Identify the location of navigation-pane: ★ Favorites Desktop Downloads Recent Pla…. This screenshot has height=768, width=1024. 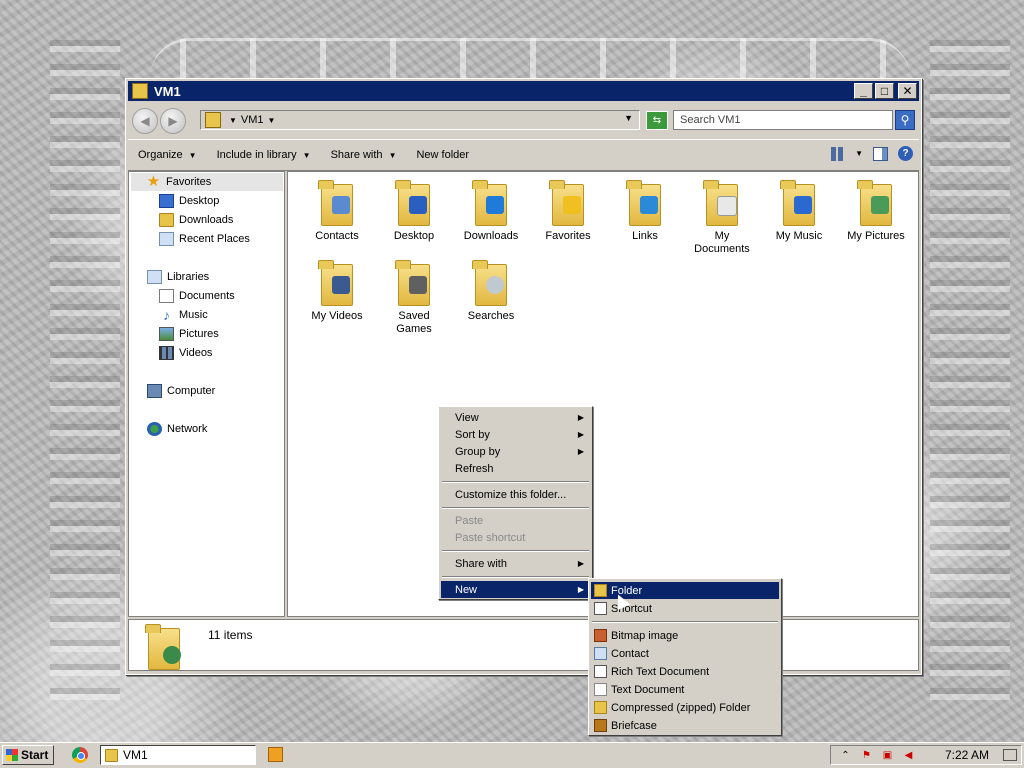
(206, 394).